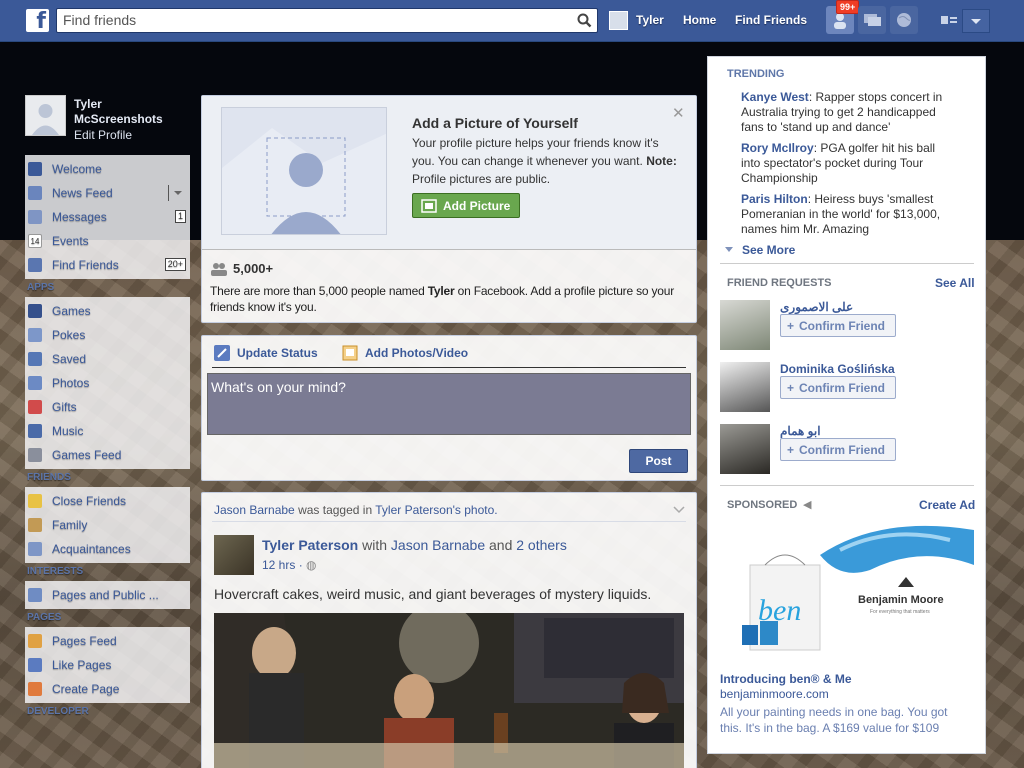 This screenshot has width=1024, height=768. Describe the element at coordinates (107, 241) in the screenshot. I see `sidebar-item-events: 14 Events` at that location.